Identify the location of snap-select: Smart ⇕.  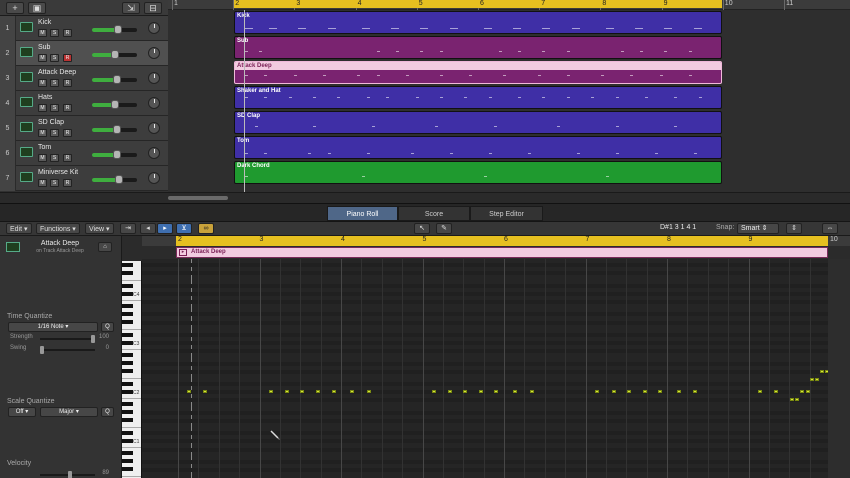
(758, 228).